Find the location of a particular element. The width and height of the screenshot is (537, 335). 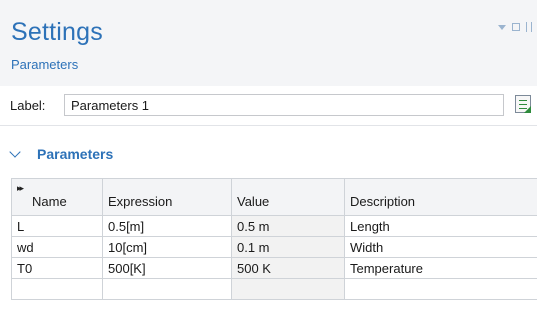

table-row: T0 500[K] 500 K Temperature is located at coordinates (274, 268).